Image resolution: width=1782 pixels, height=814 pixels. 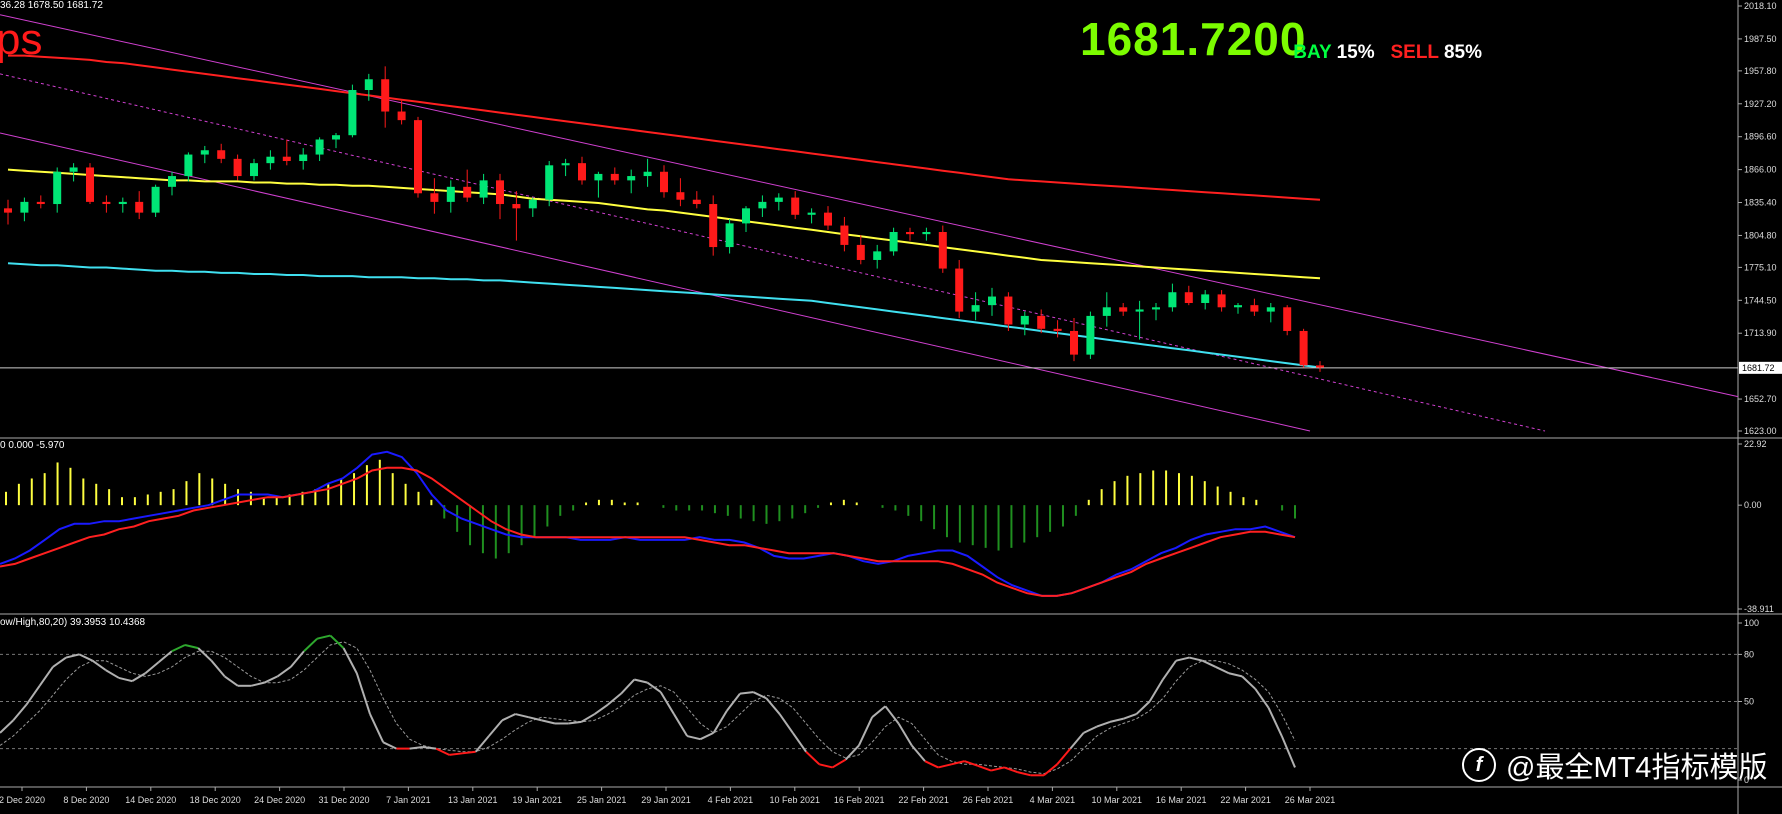 What do you see at coordinates (150, 800) in the screenshot?
I see `time-tick-label: 14 Dec 2020` at bounding box center [150, 800].